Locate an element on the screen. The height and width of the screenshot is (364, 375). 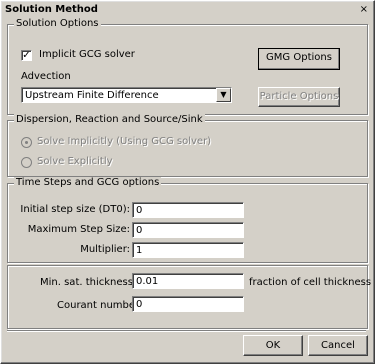
courant-input: 0 is located at coordinates (188, 304).